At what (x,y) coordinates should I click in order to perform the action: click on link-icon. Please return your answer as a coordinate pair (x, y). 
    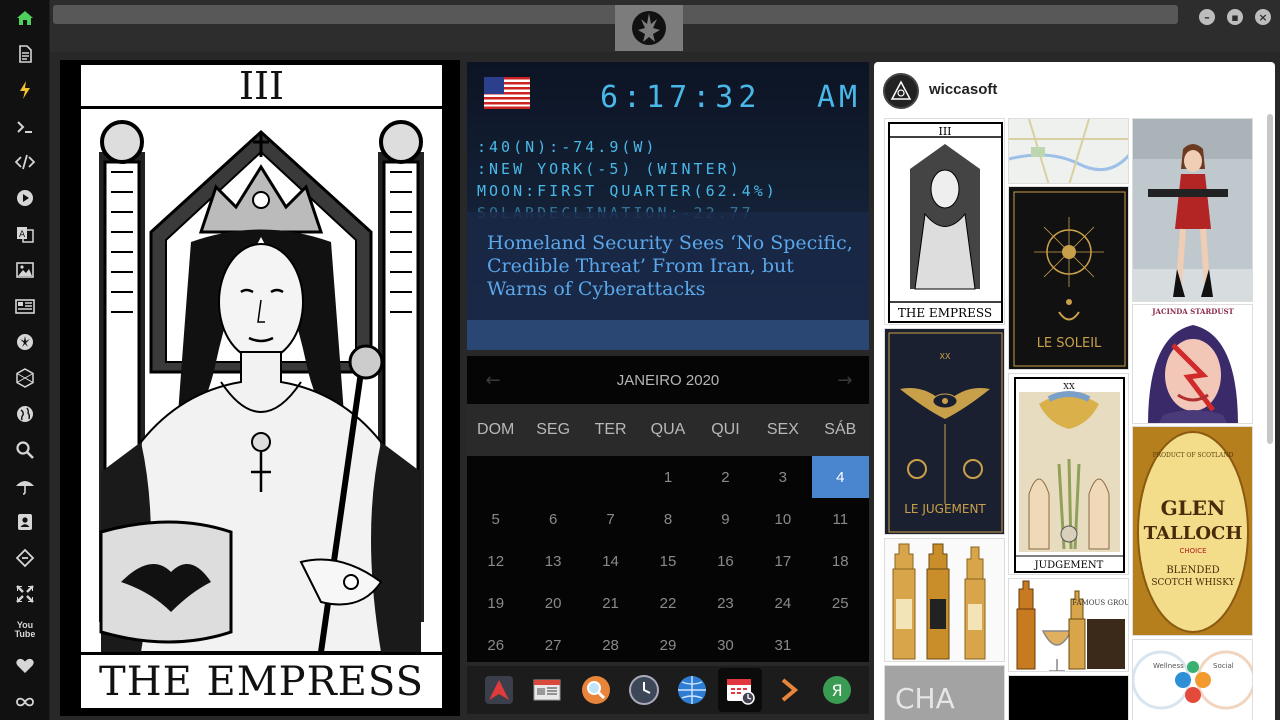
    Looking at the image, I should click on (25, 558).